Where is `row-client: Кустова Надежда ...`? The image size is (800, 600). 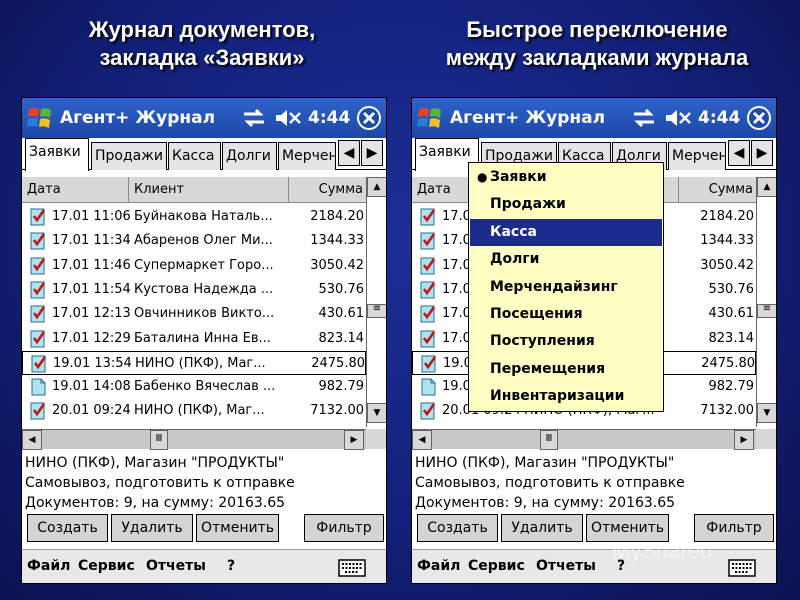 row-client: Кустова Надежда ... is located at coordinates (204, 289).